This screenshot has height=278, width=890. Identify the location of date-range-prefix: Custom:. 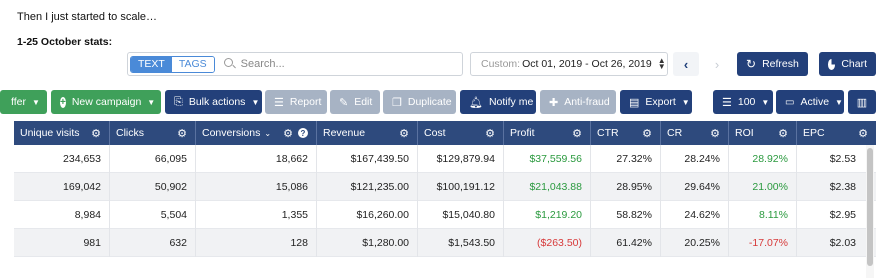
(501, 64).